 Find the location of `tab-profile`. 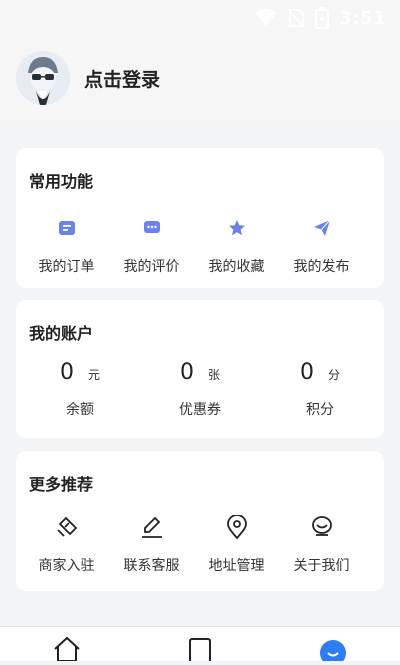

tab-profile is located at coordinates (333, 646).